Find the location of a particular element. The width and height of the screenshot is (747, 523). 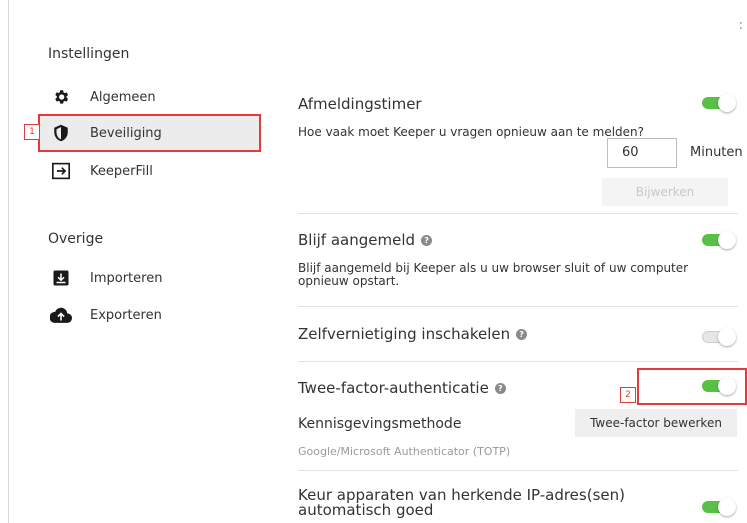

two-factor-title: Twee-factor-authenticatie? is located at coordinates (402, 388).